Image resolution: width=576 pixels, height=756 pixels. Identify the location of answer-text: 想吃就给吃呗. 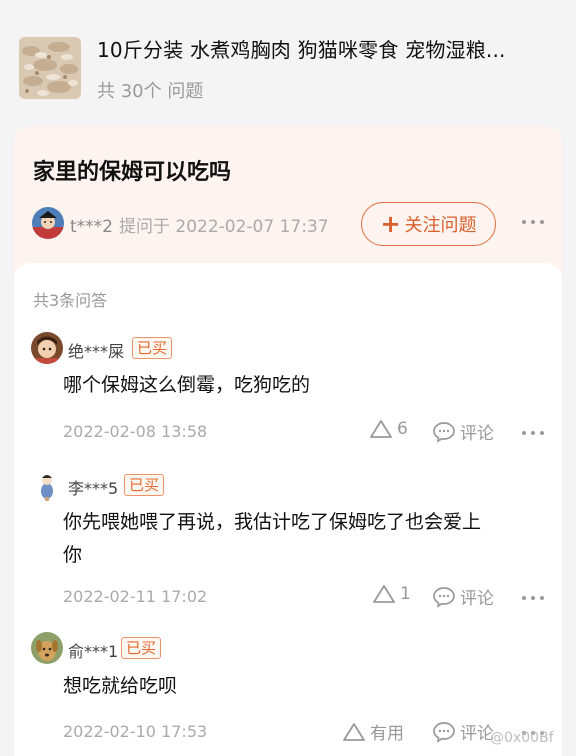
(298, 686).